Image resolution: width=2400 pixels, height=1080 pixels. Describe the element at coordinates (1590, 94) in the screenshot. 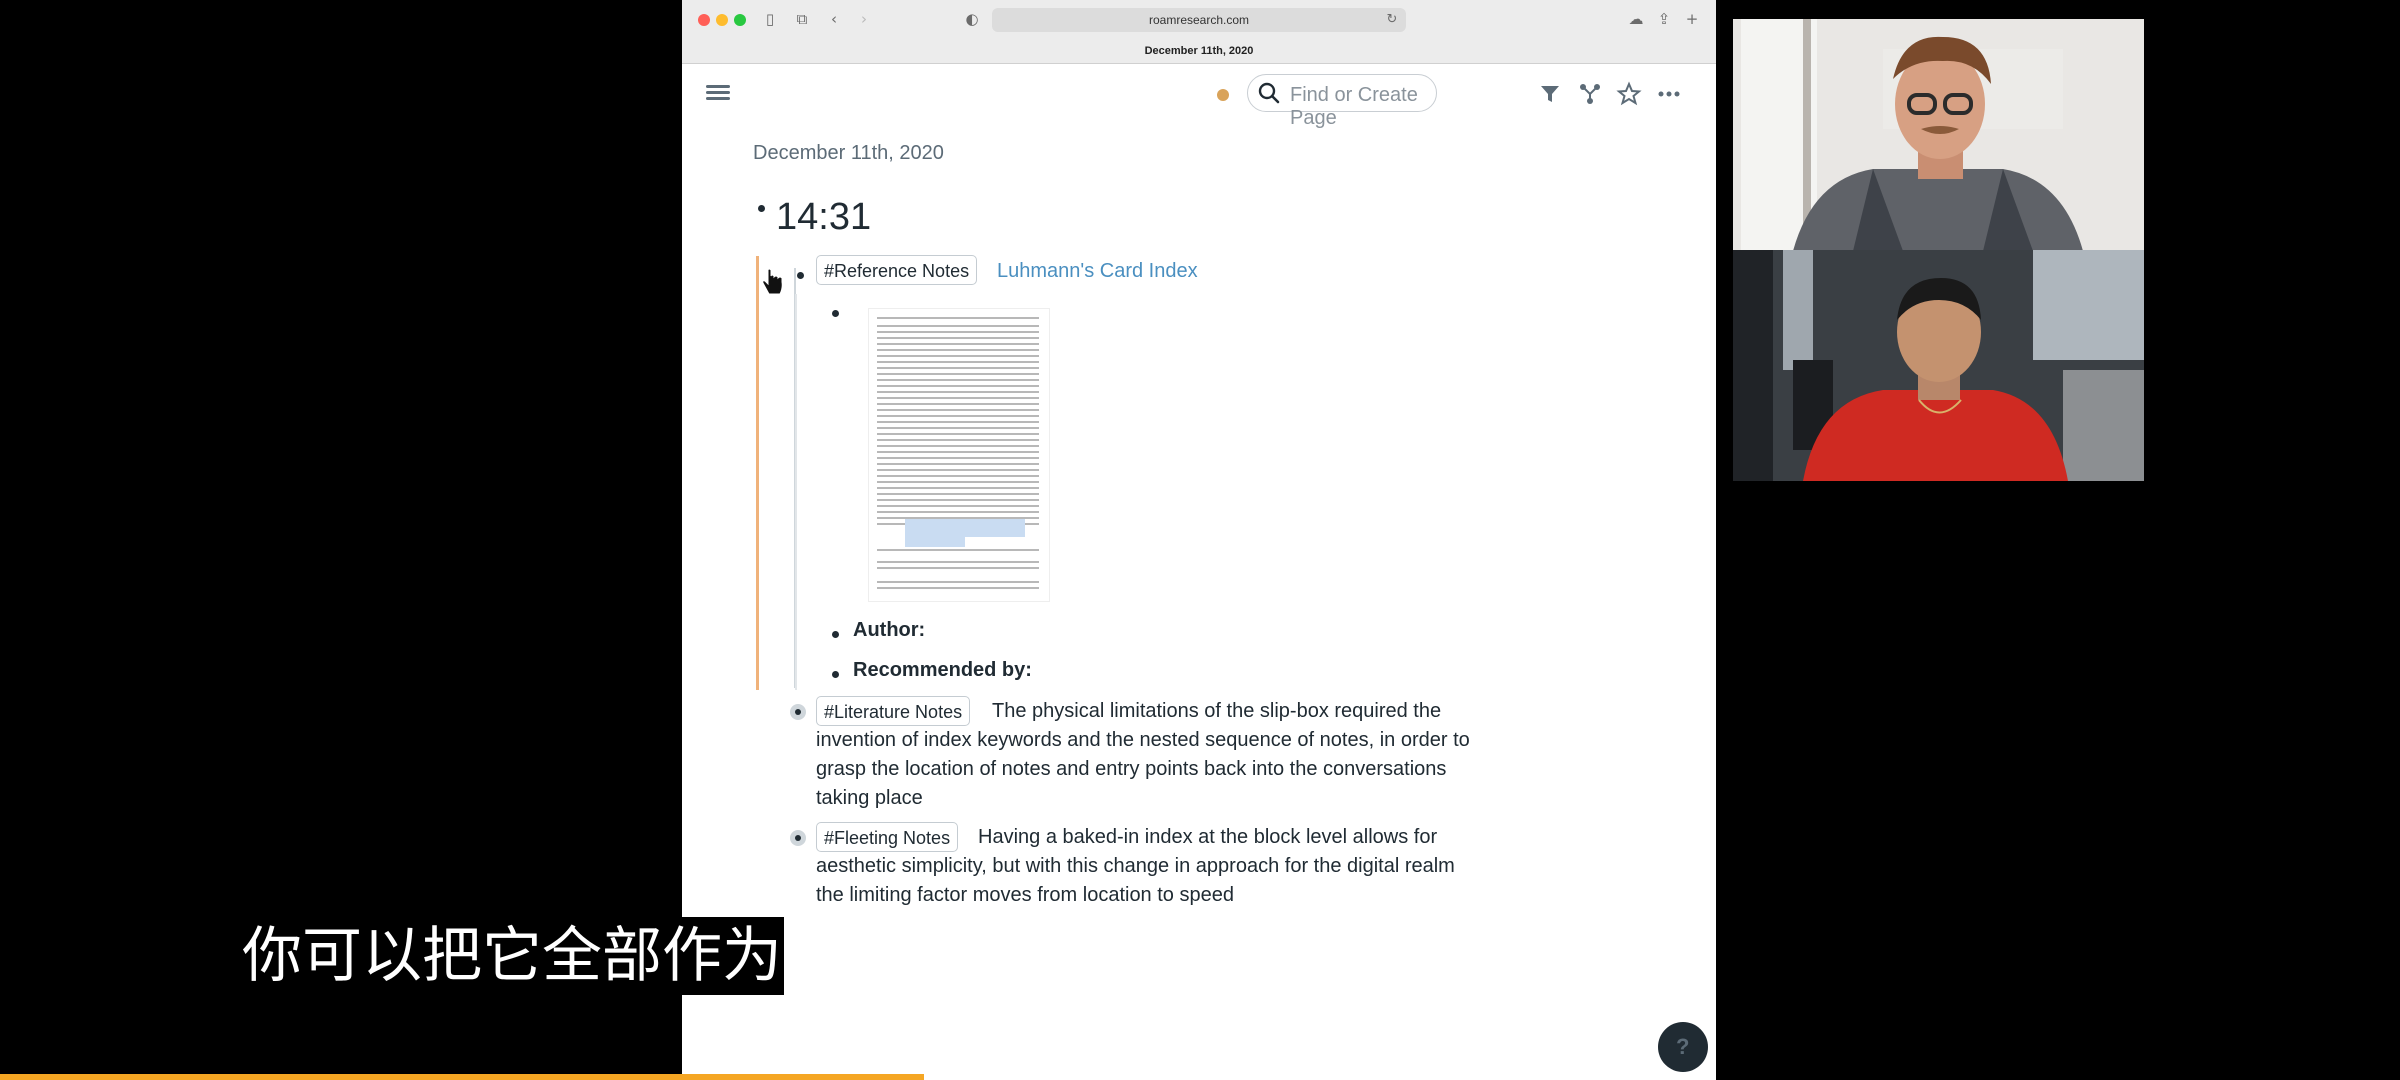

I see `graph-overview-icon` at that location.